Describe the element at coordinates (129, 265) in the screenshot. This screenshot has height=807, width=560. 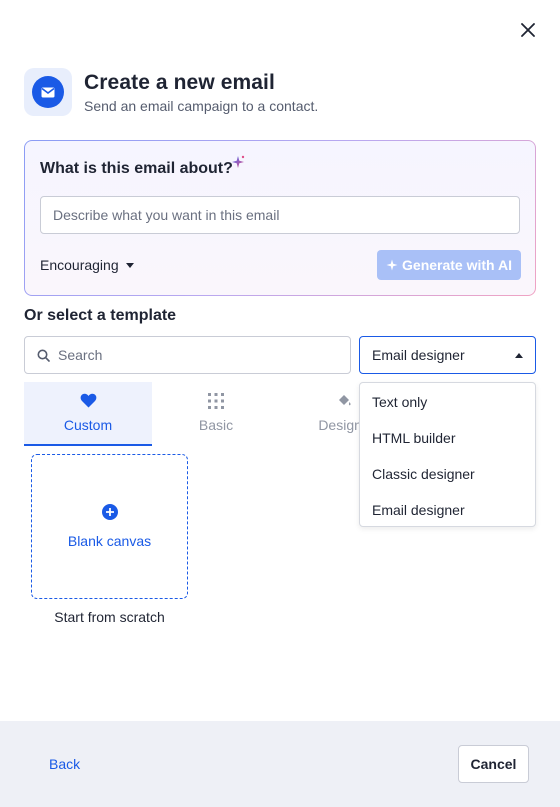
I see `chevron-down-icon` at that location.